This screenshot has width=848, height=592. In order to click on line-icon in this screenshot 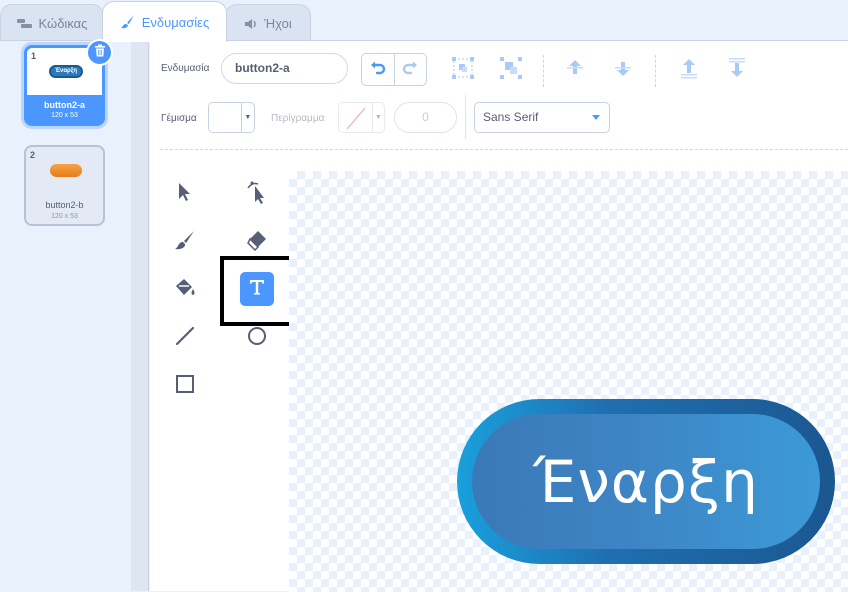, I will do `click(185, 338)`.